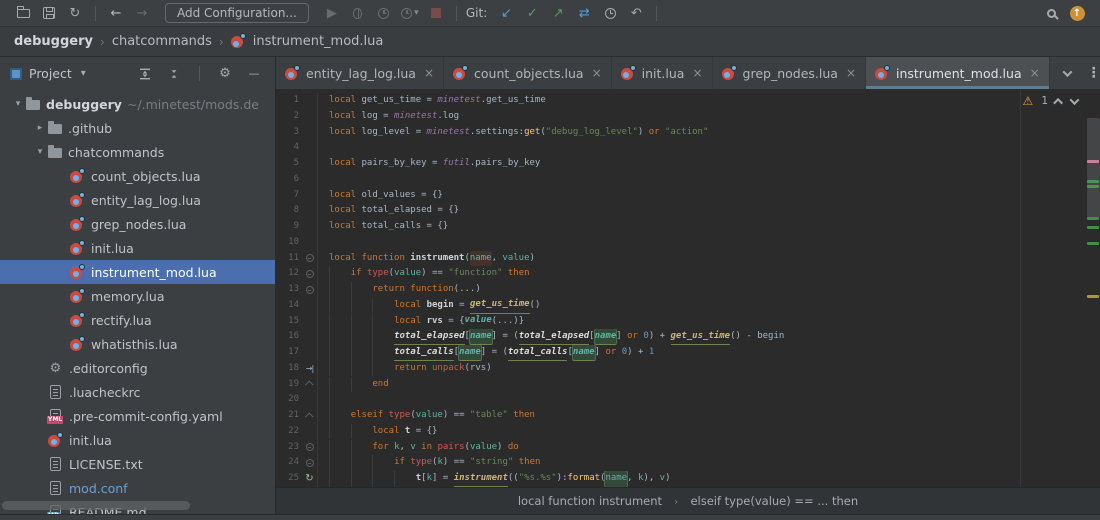  What do you see at coordinates (688, 211) in the screenshot?
I see `code-line-8: 8 local total_elapsed = {}` at bounding box center [688, 211].